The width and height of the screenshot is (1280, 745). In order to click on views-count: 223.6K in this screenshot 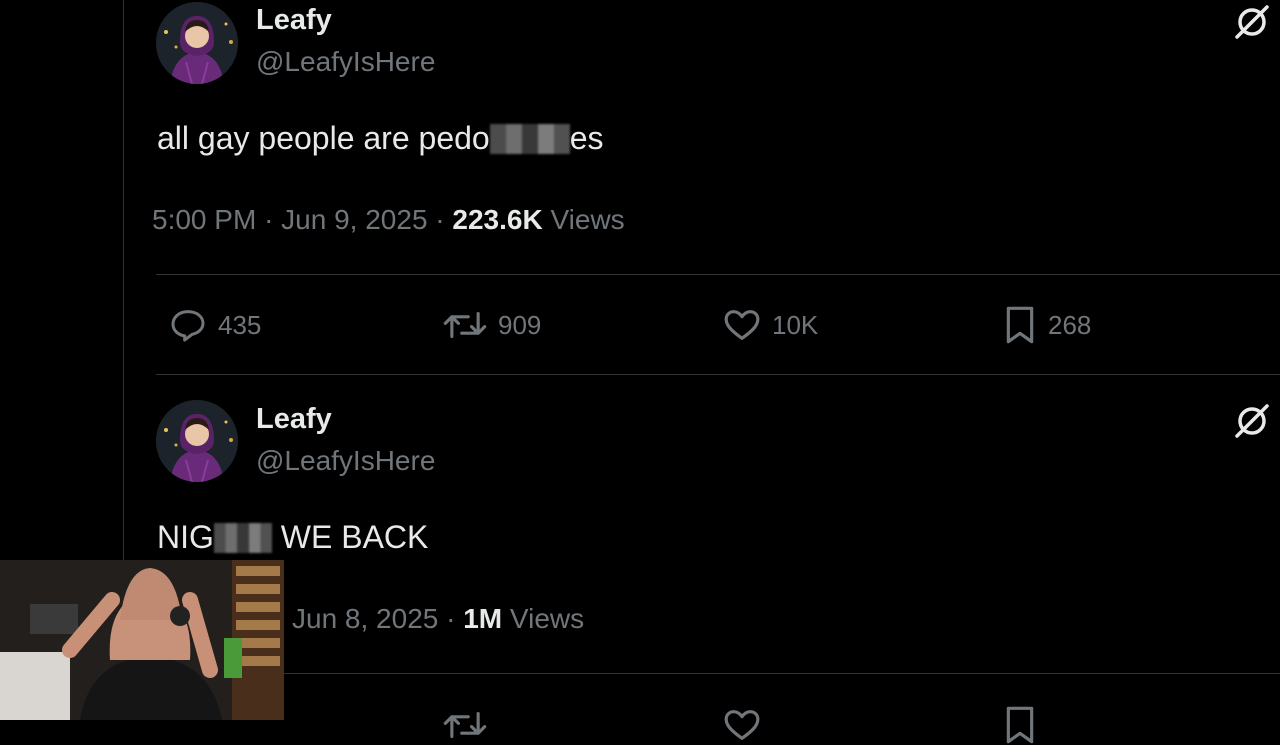, I will do `click(497, 219)`.